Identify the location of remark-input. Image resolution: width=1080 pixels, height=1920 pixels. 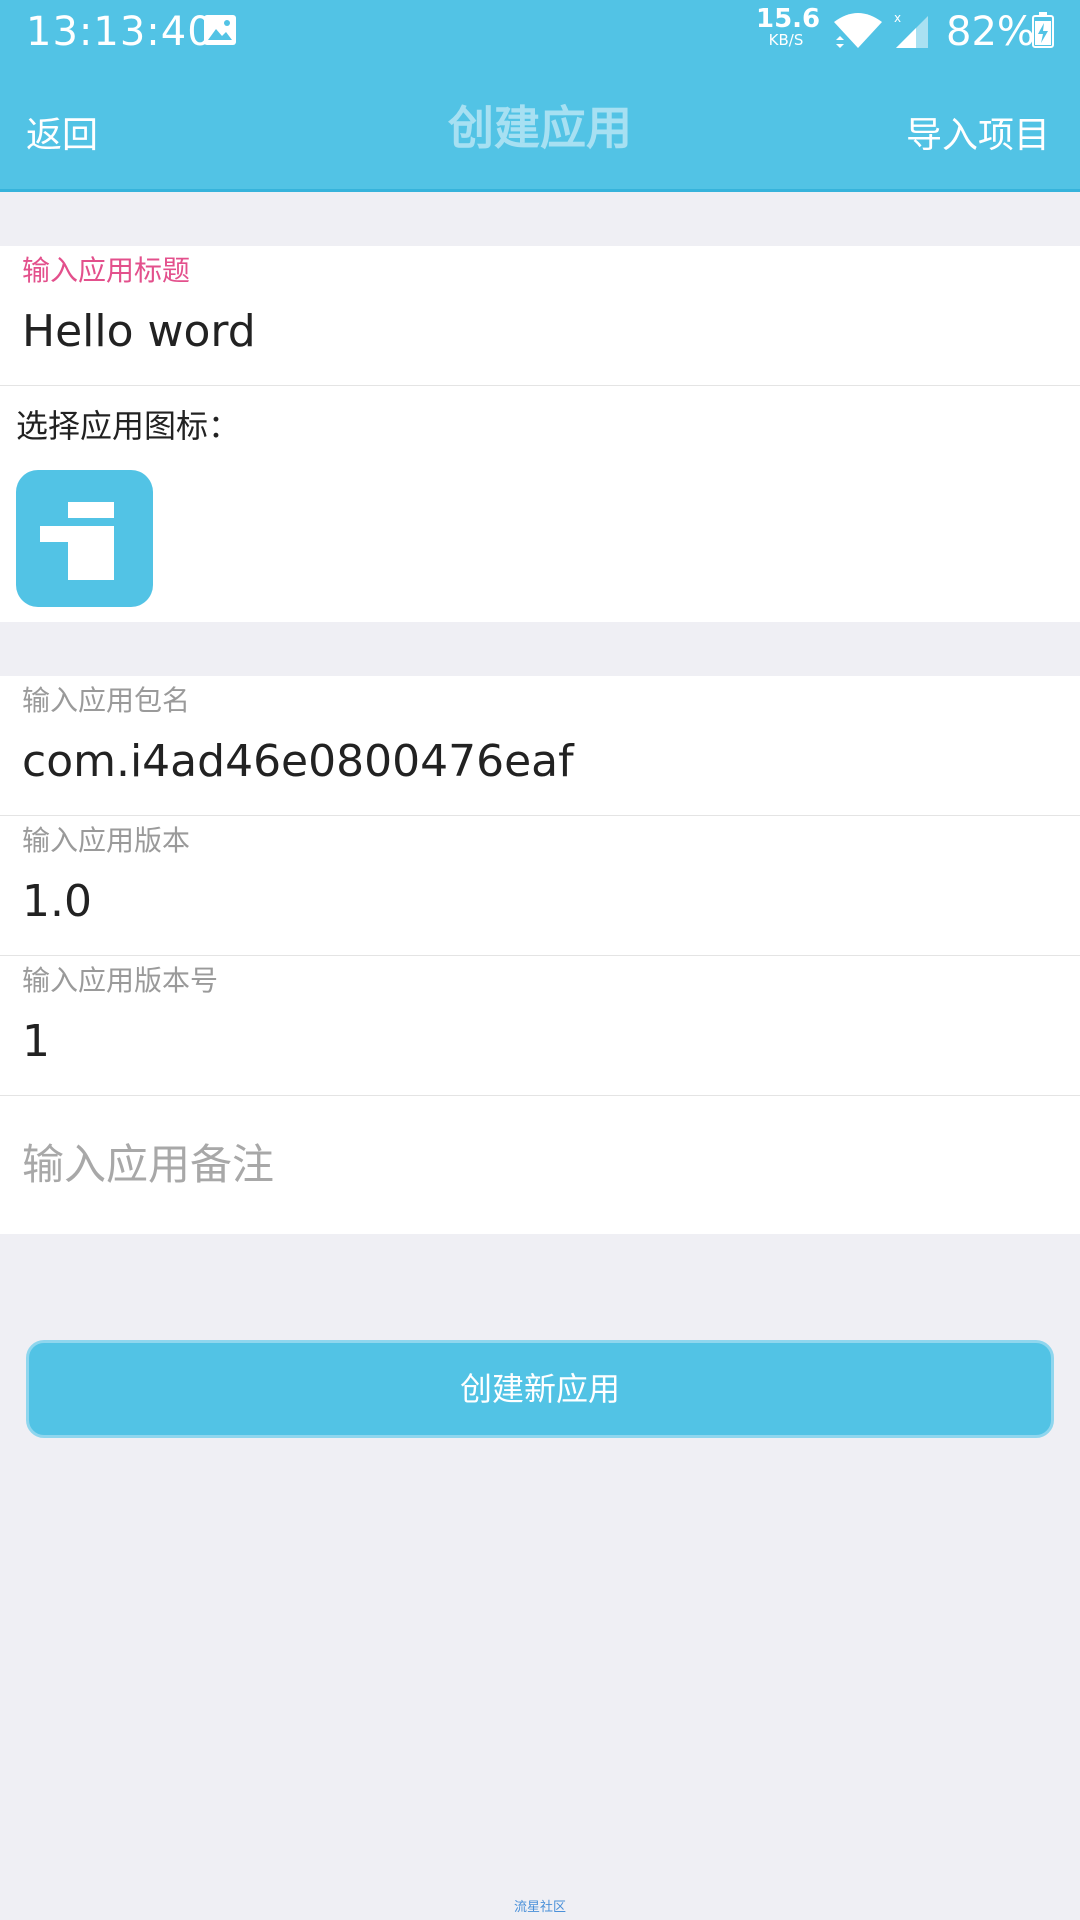
(537, 1165).